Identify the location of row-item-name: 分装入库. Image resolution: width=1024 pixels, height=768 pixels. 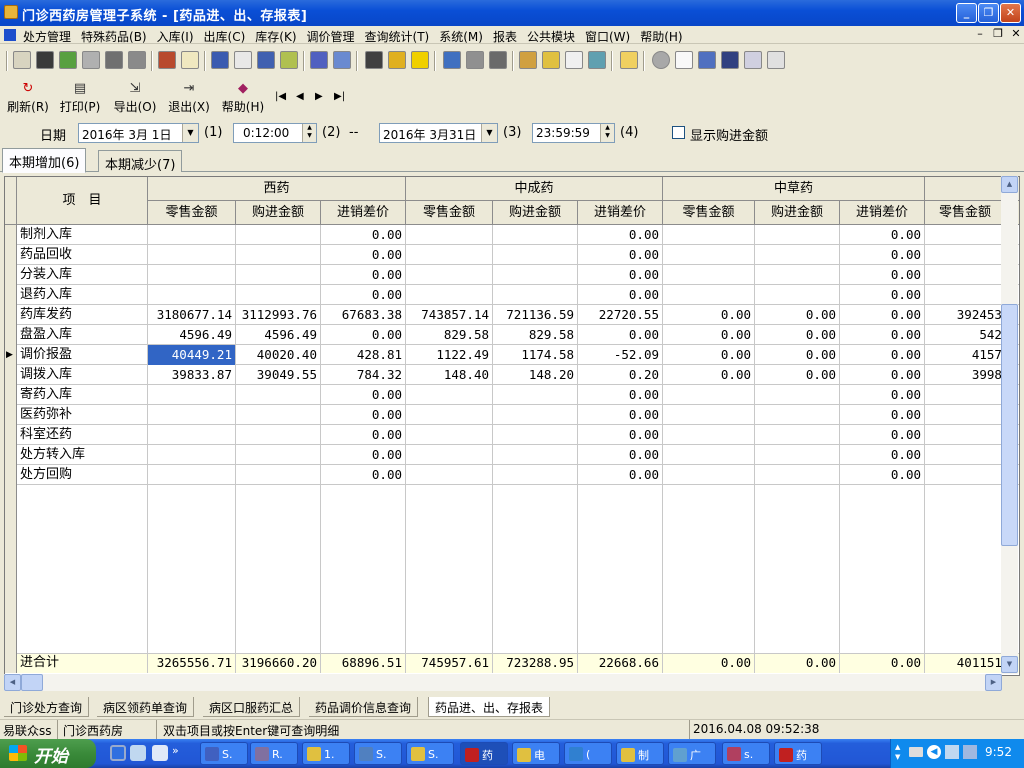
(83, 275).